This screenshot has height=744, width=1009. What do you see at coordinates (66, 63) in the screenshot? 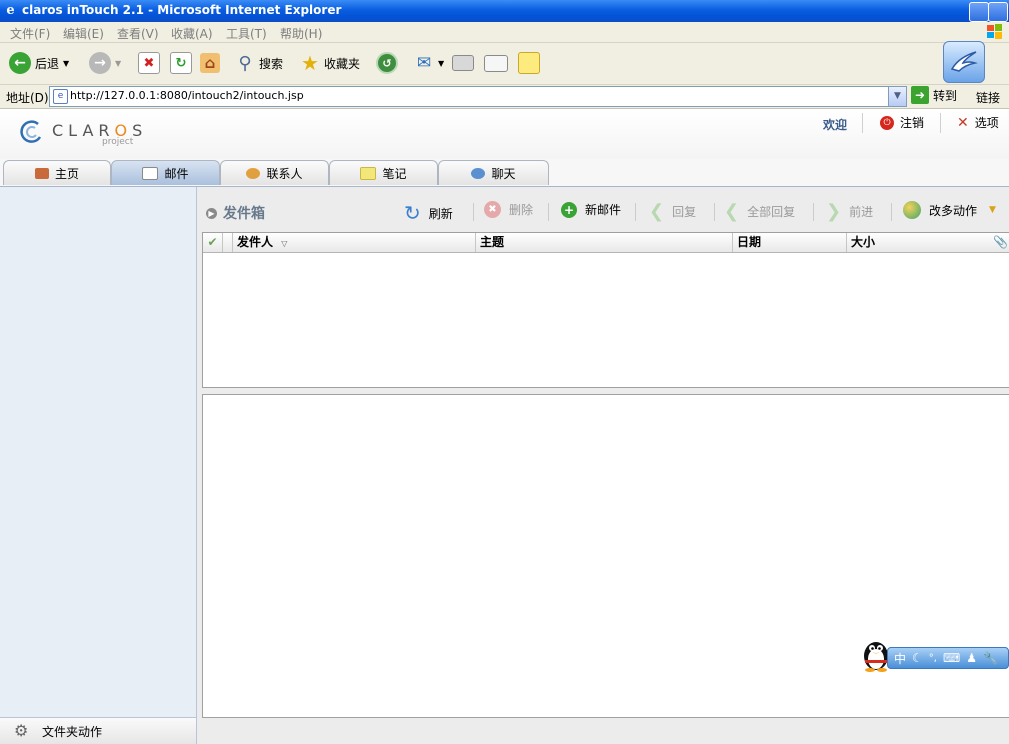
I see `back-dropdown-icon: ▼` at bounding box center [66, 63].